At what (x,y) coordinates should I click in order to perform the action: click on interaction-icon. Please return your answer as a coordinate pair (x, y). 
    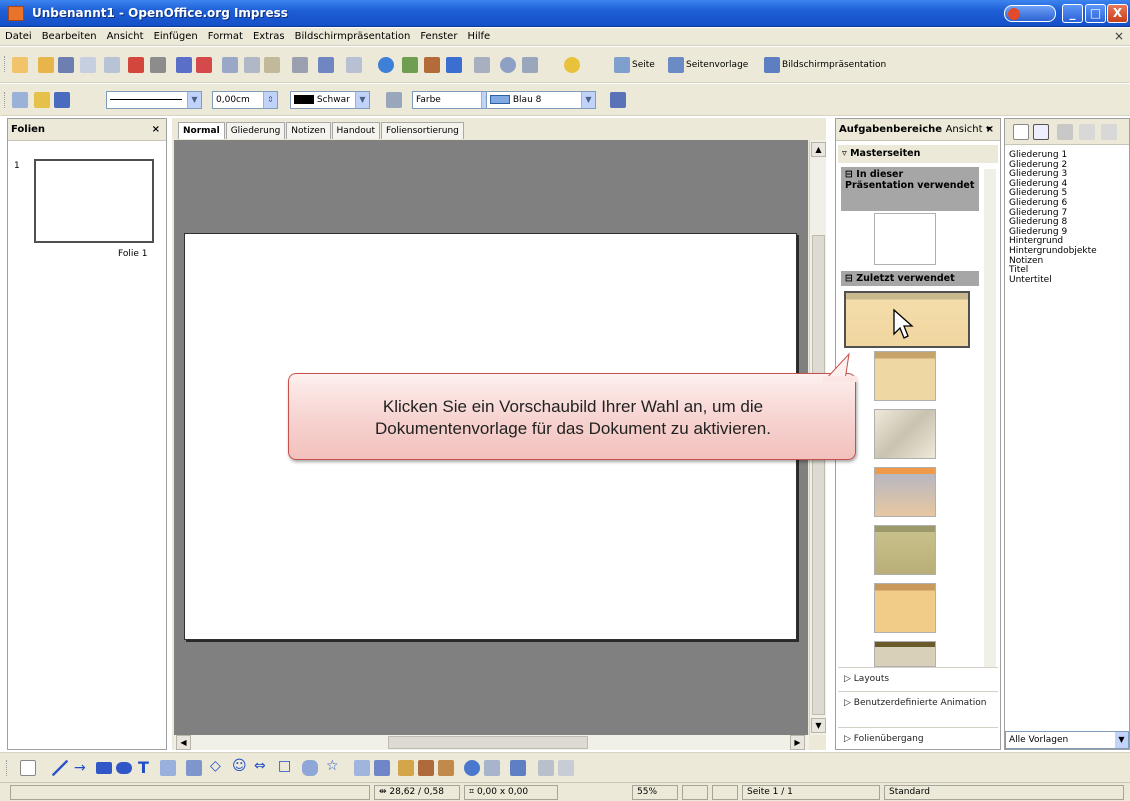
    Looking at the image, I should click on (566, 768).